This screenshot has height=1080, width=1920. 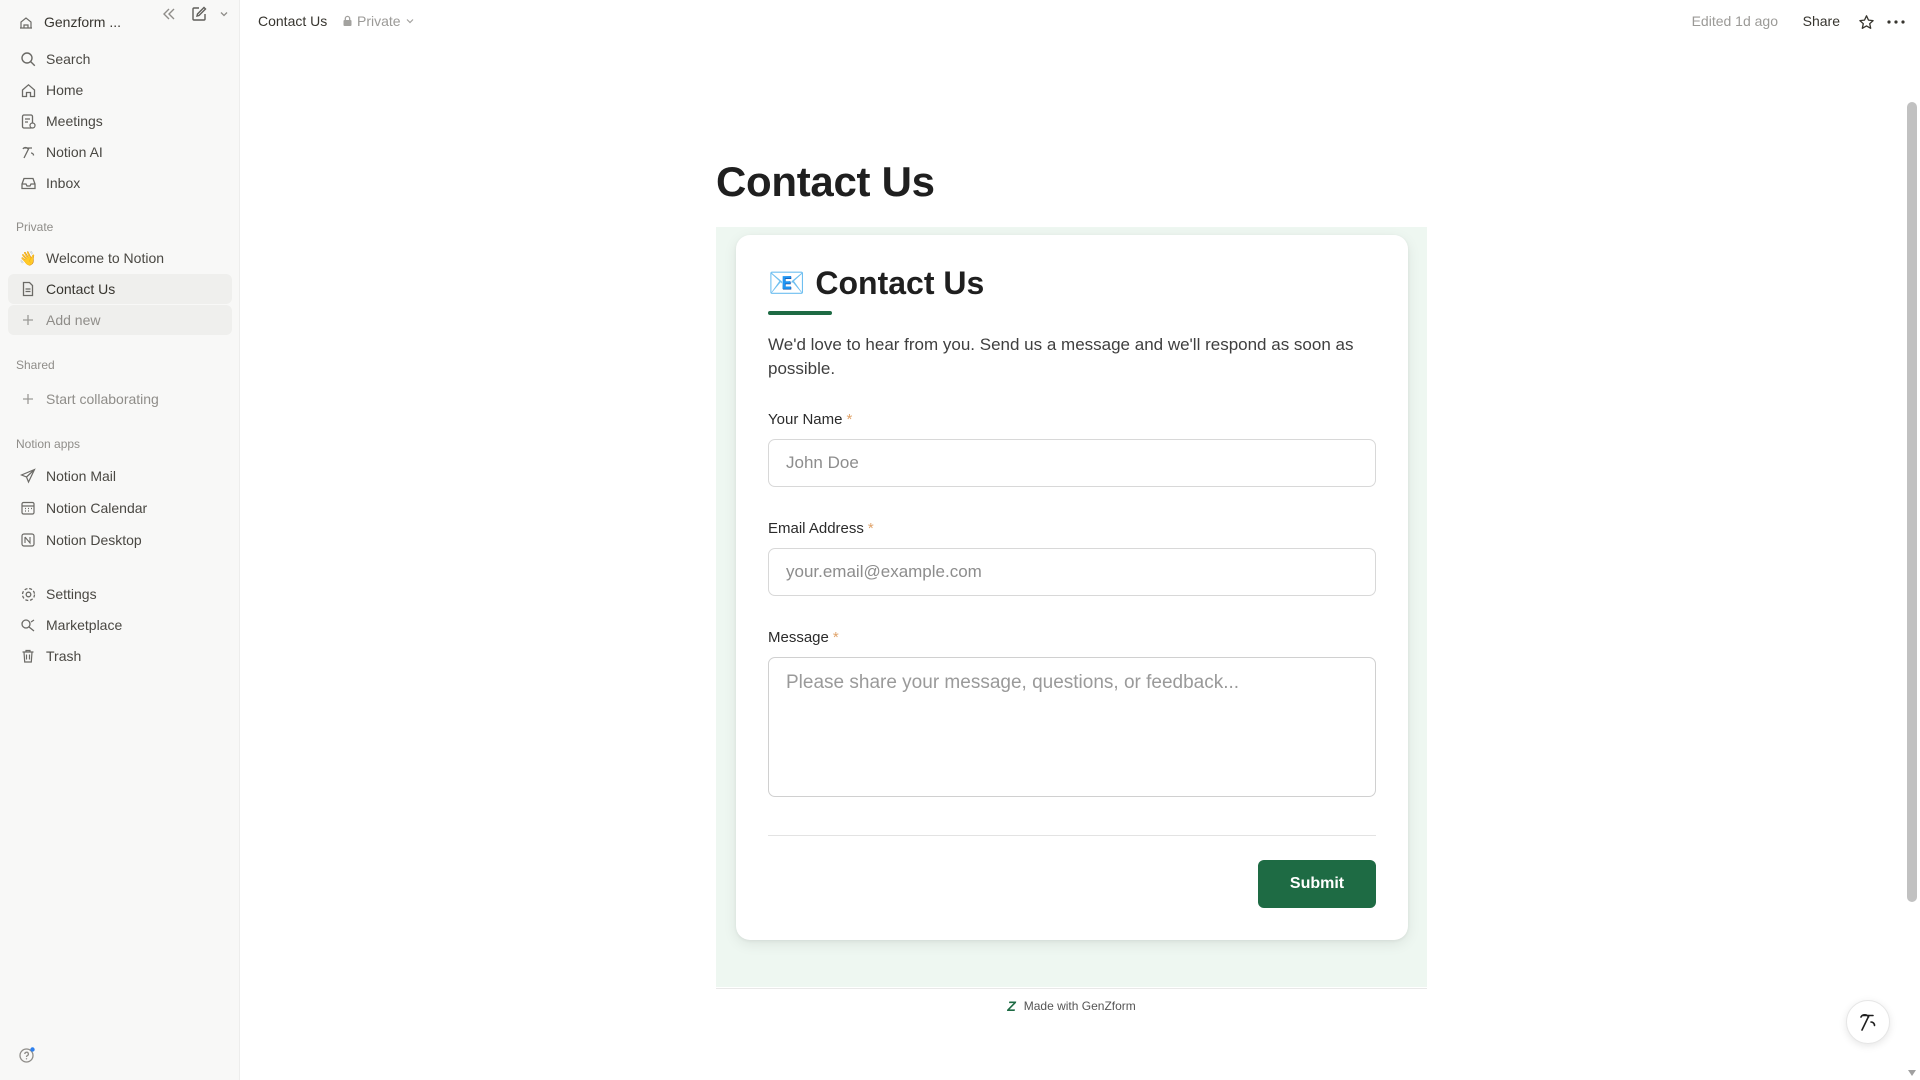 What do you see at coordinates (800, 313) in the screenshot?
I see `heading-underline` at bounding box center [800, 313].